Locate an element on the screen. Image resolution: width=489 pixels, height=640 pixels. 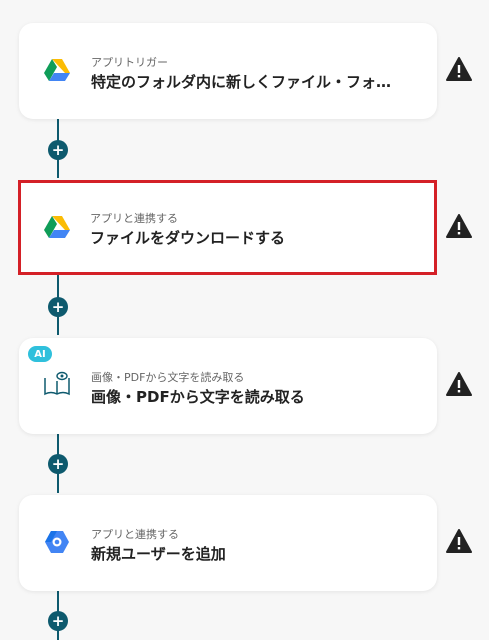
flow-step-card: アプリと連携する 新規ユーザーを追加 is located at coordinates (228, 543).